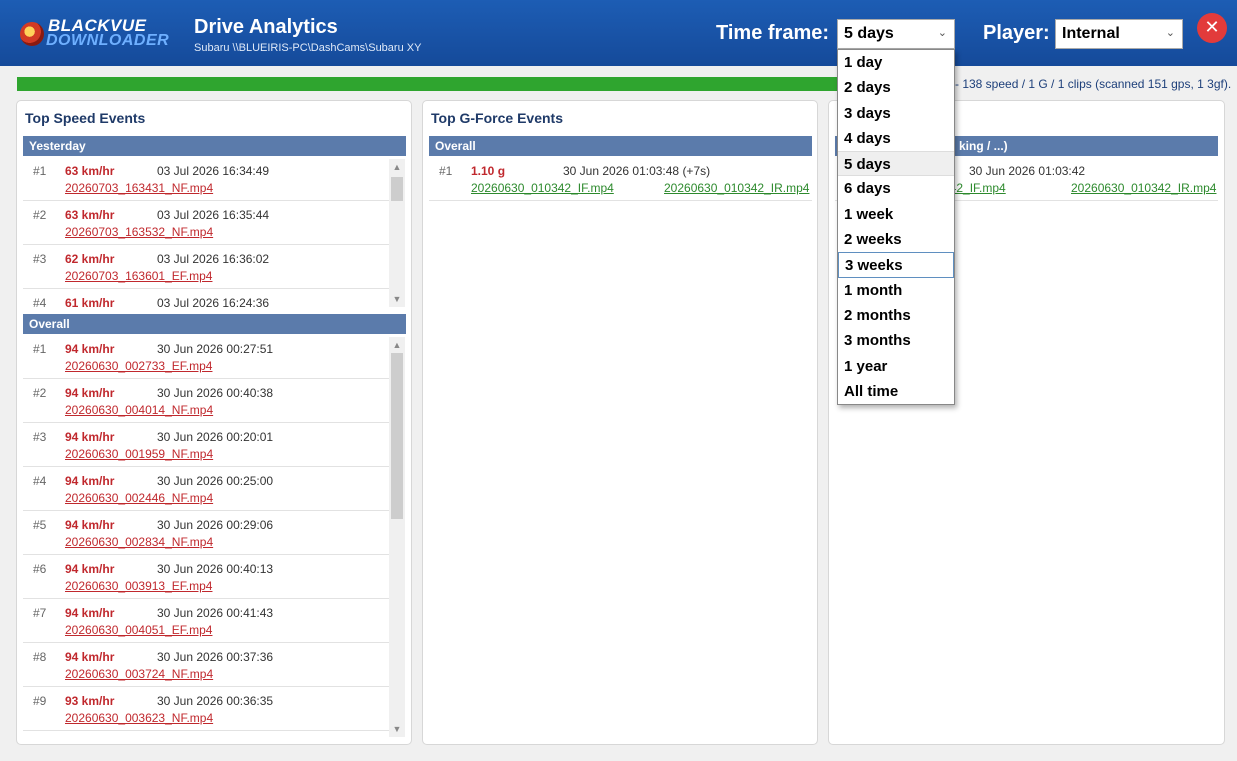 The width and height of the screenshot is (1237, 761). What do you see at coordinates (637, 171) in the screenshot?
I see `event-datetime: 30 Jun 2026 01:03:48 (+7s)` at bounding box center [637, 171].